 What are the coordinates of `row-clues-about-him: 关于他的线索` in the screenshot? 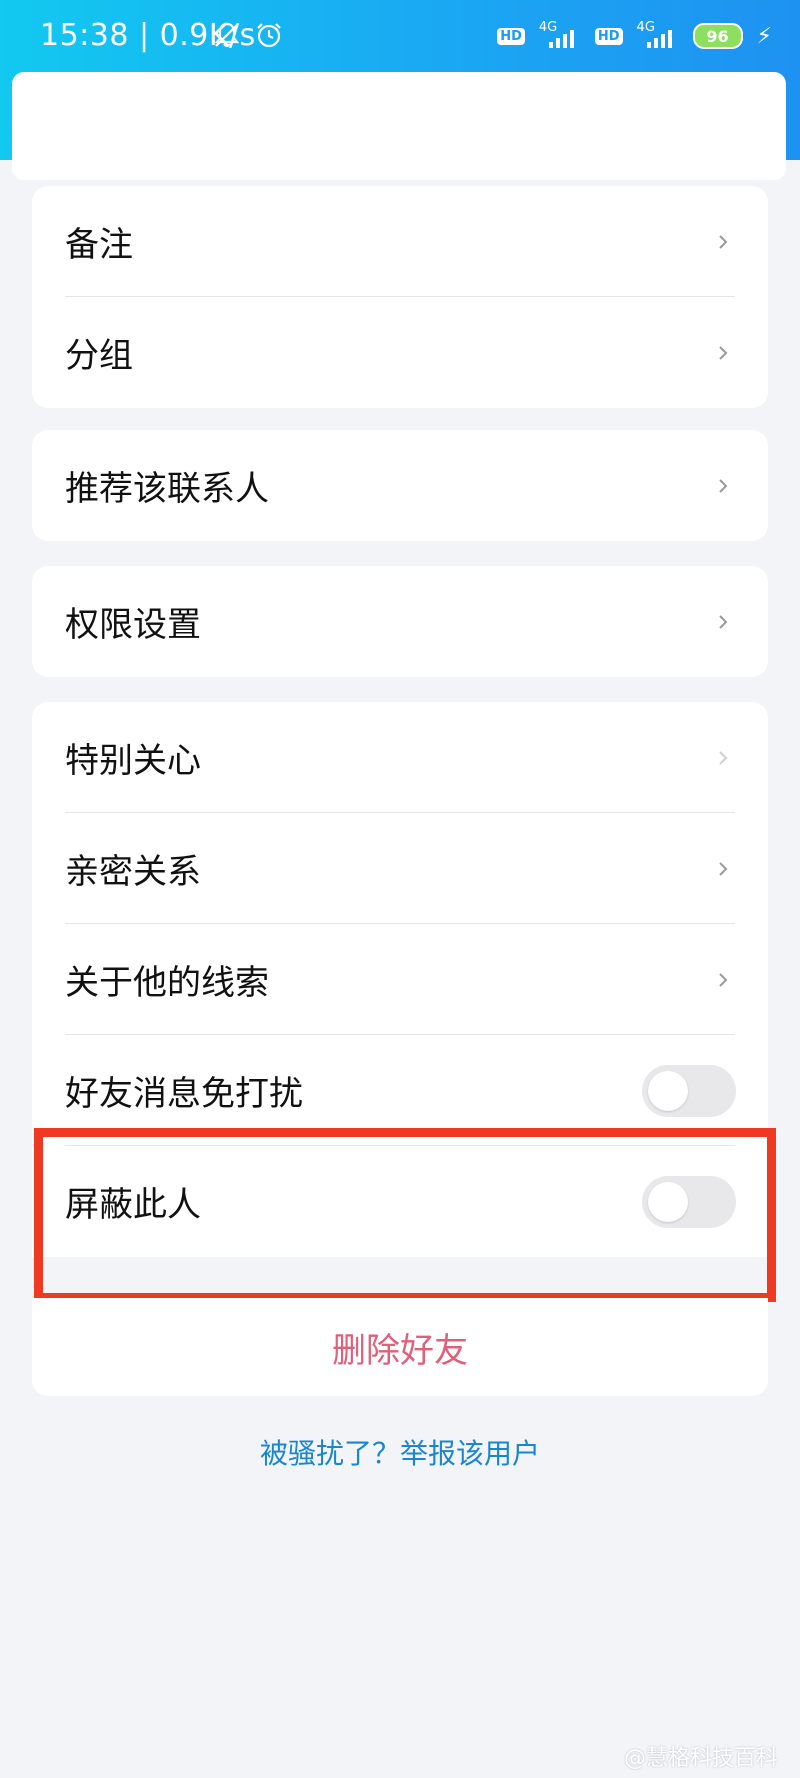 It's located at (400, 979).